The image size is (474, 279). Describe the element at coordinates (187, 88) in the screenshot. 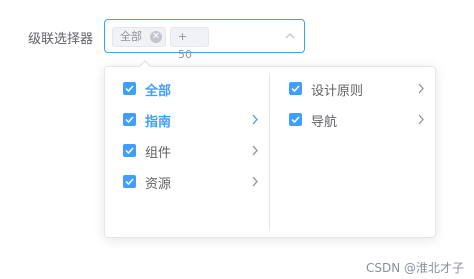

I see `menu-item-all: 全部` at that location.